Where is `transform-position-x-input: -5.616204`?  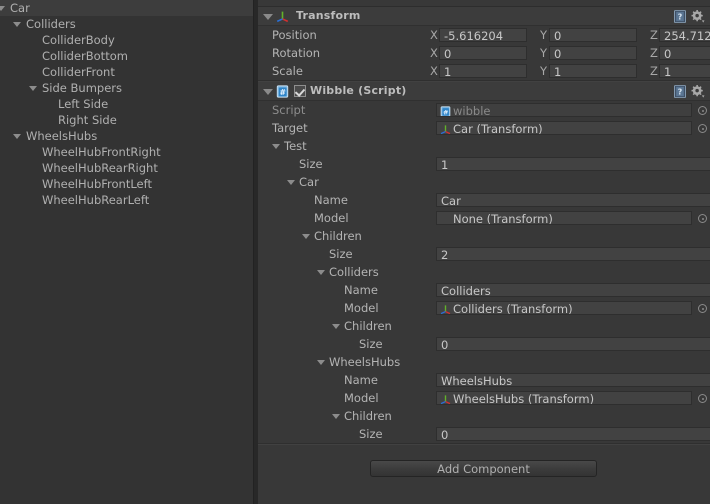
transform-position-x-input: -5.616204 is located at coordinates (483, 35).